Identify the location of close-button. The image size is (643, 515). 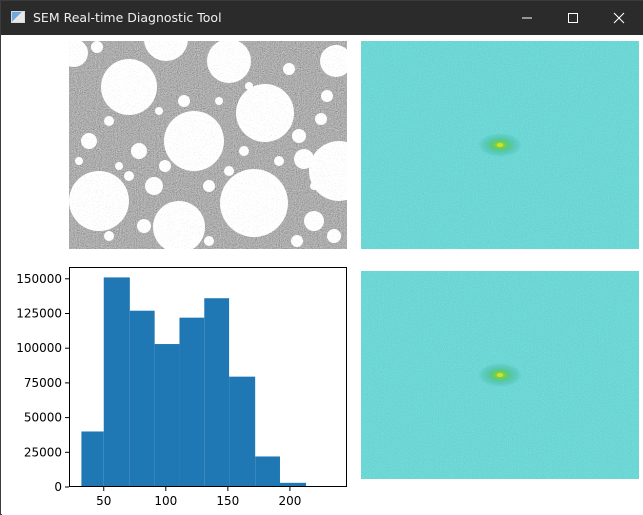
(619, 18).